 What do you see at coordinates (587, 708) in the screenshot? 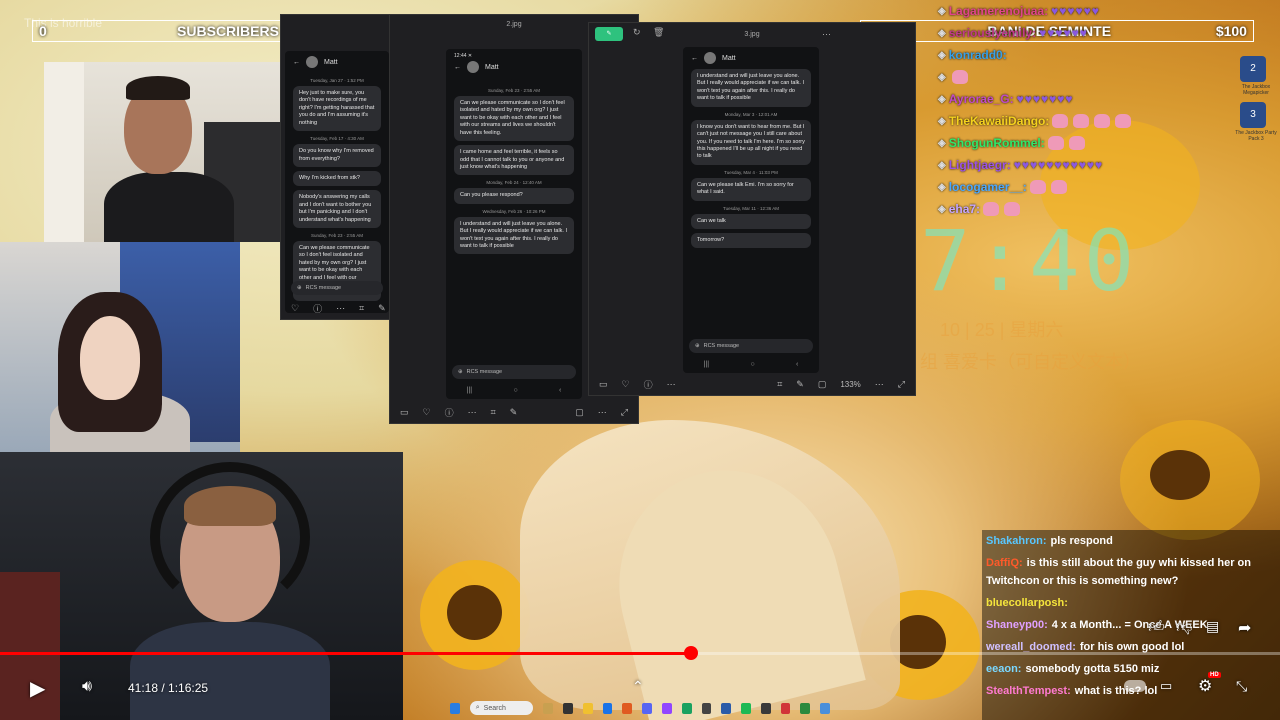
I see `folder-icon` at bounding box center [587, 708].